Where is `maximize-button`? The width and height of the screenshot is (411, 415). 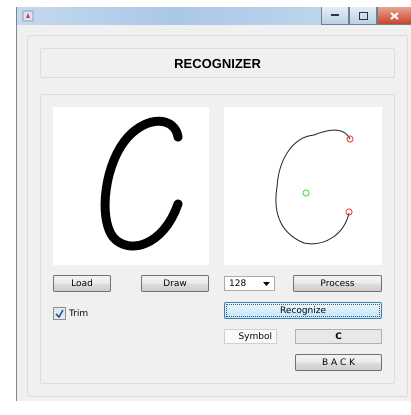 maximize-button is located at coordinates (363, 16).